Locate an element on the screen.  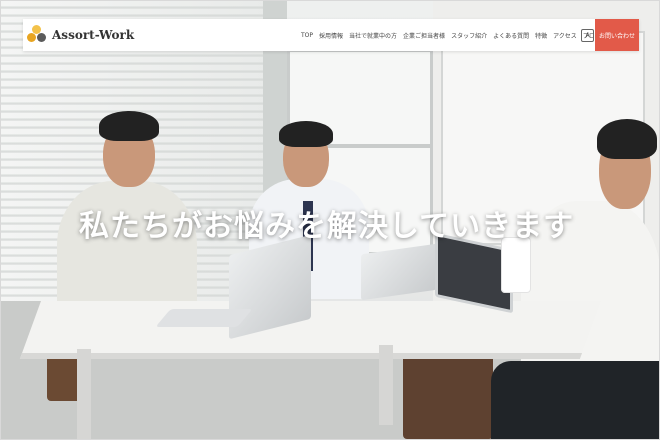
nav-item-features: 特徴 is located at coordinates (541, 35).